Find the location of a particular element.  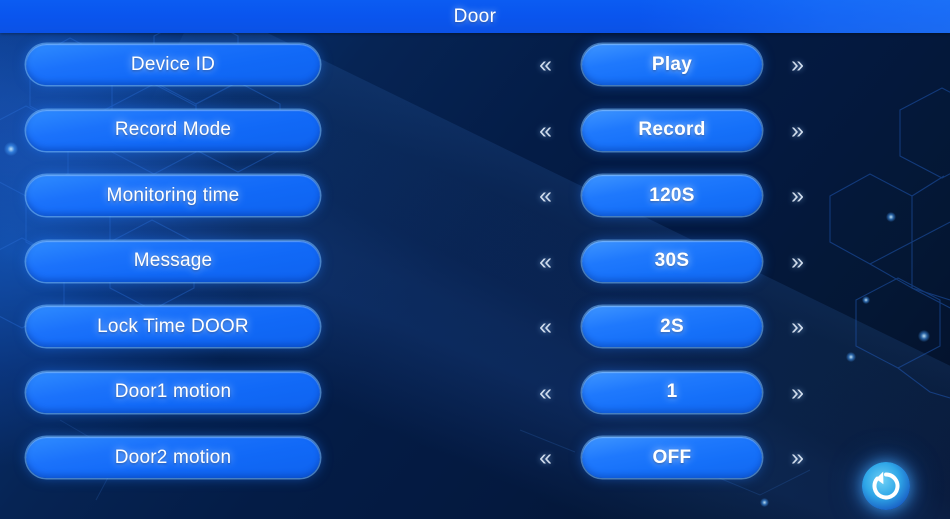

setting-label-text: Door1 motion is located at coordinates (173, 391).